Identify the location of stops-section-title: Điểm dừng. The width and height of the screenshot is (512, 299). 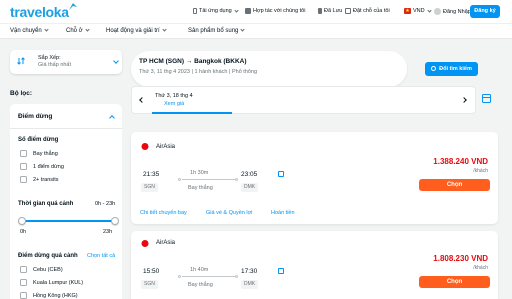
(35, 116).